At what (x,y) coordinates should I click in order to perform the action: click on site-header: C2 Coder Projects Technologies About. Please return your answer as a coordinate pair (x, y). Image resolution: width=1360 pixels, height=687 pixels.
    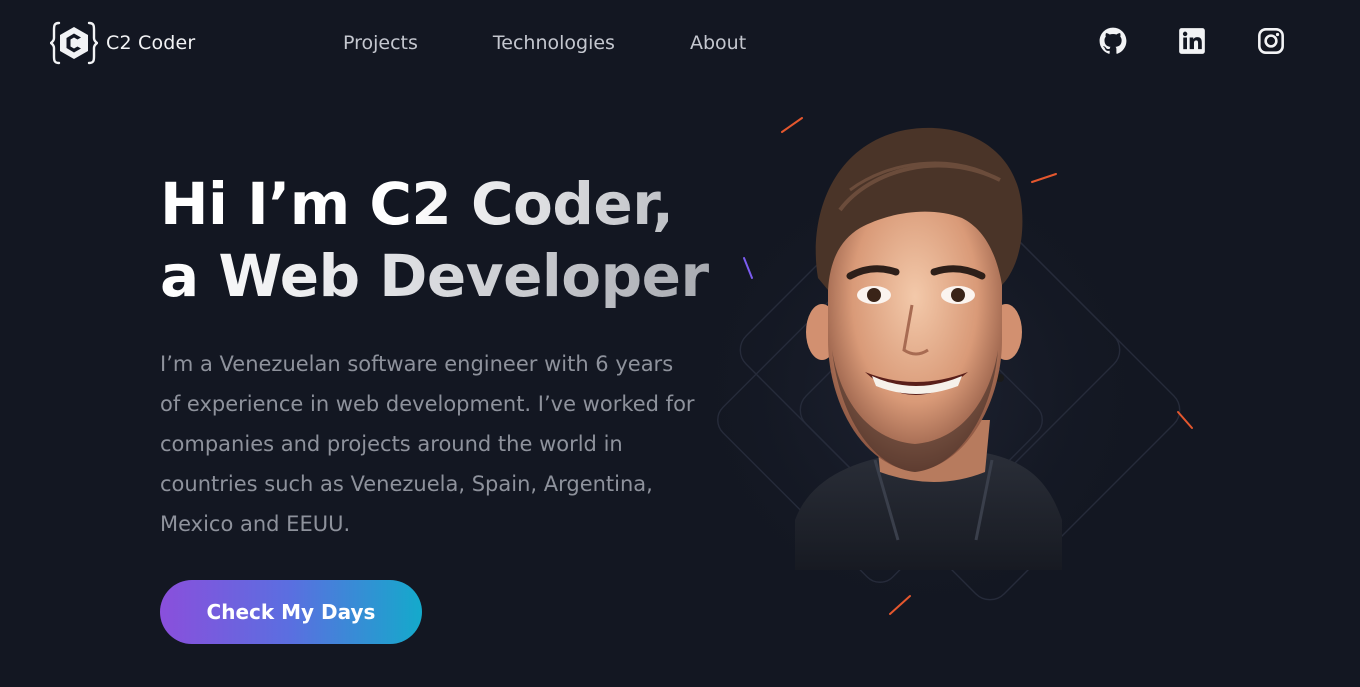
    Looking at the image, I should click on (680, 43).